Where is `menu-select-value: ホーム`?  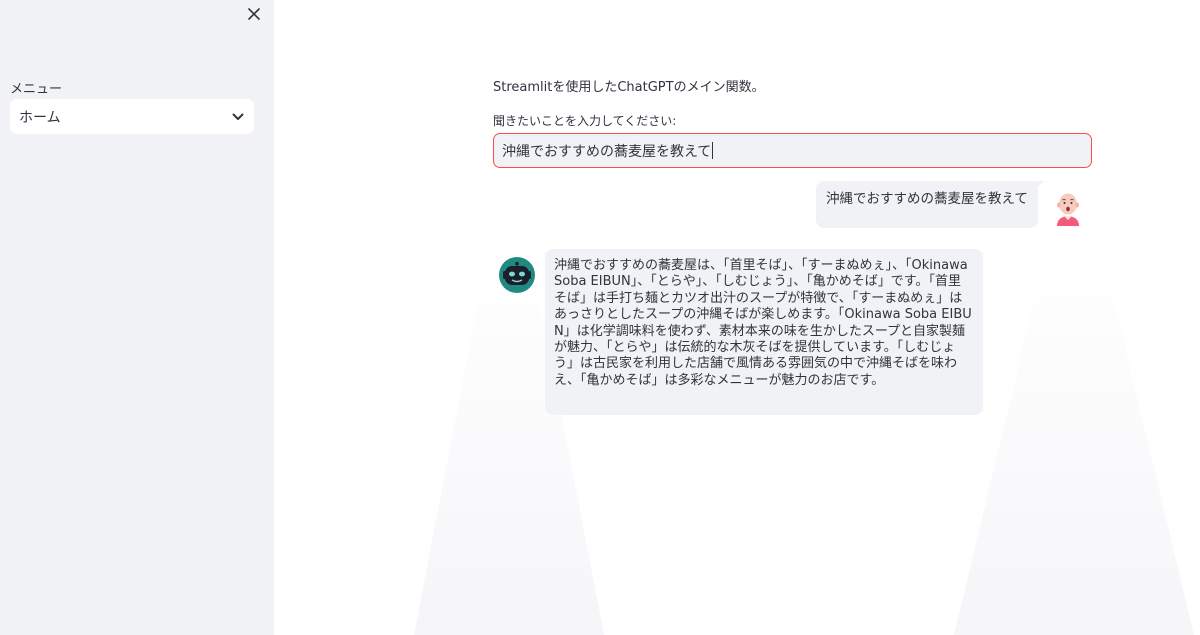 menu-select-value: ホーム is located at coordinates (40, 117).